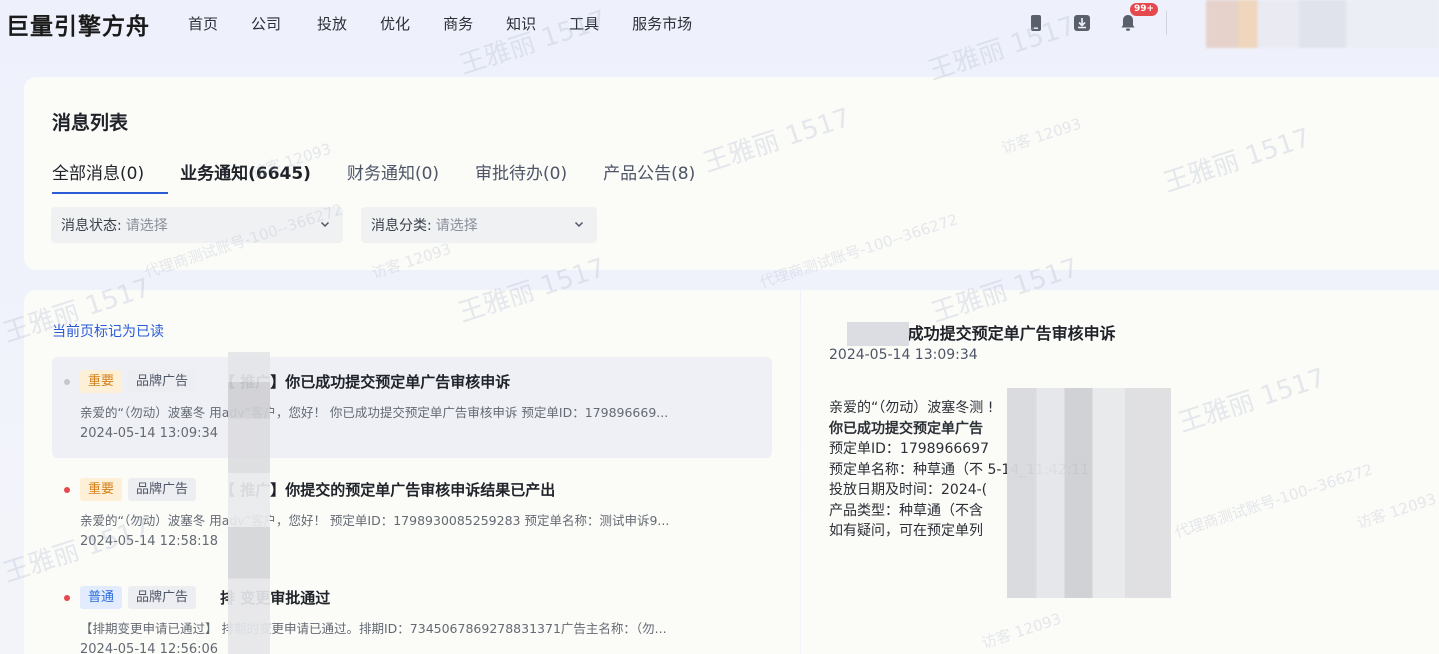  Describe the element at coordinates (456, 226) in the screenshot. I see `message-category-placeholder: 请选择` at that location.